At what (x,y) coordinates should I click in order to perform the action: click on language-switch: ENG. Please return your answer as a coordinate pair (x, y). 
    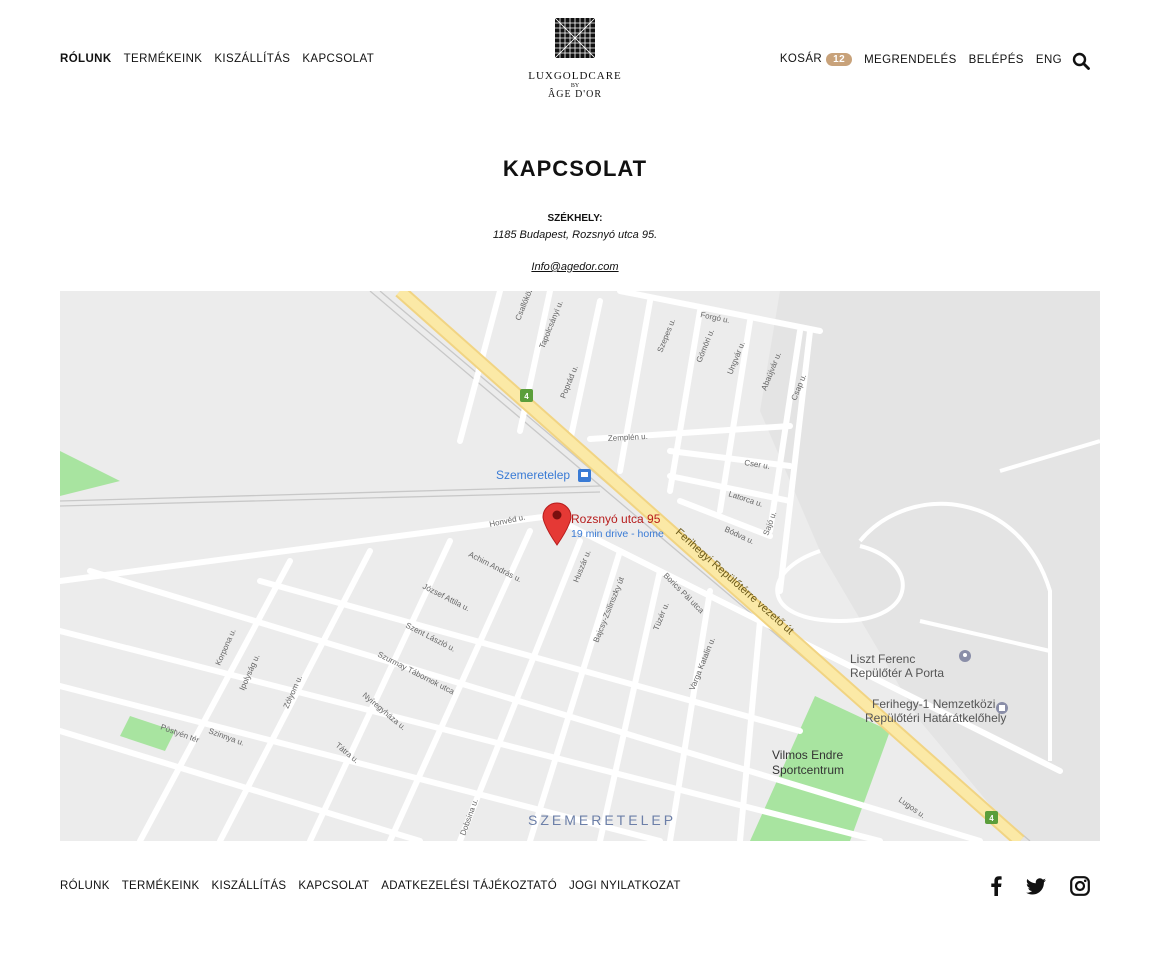
    Looking at the image, I should click on (1049, 60).